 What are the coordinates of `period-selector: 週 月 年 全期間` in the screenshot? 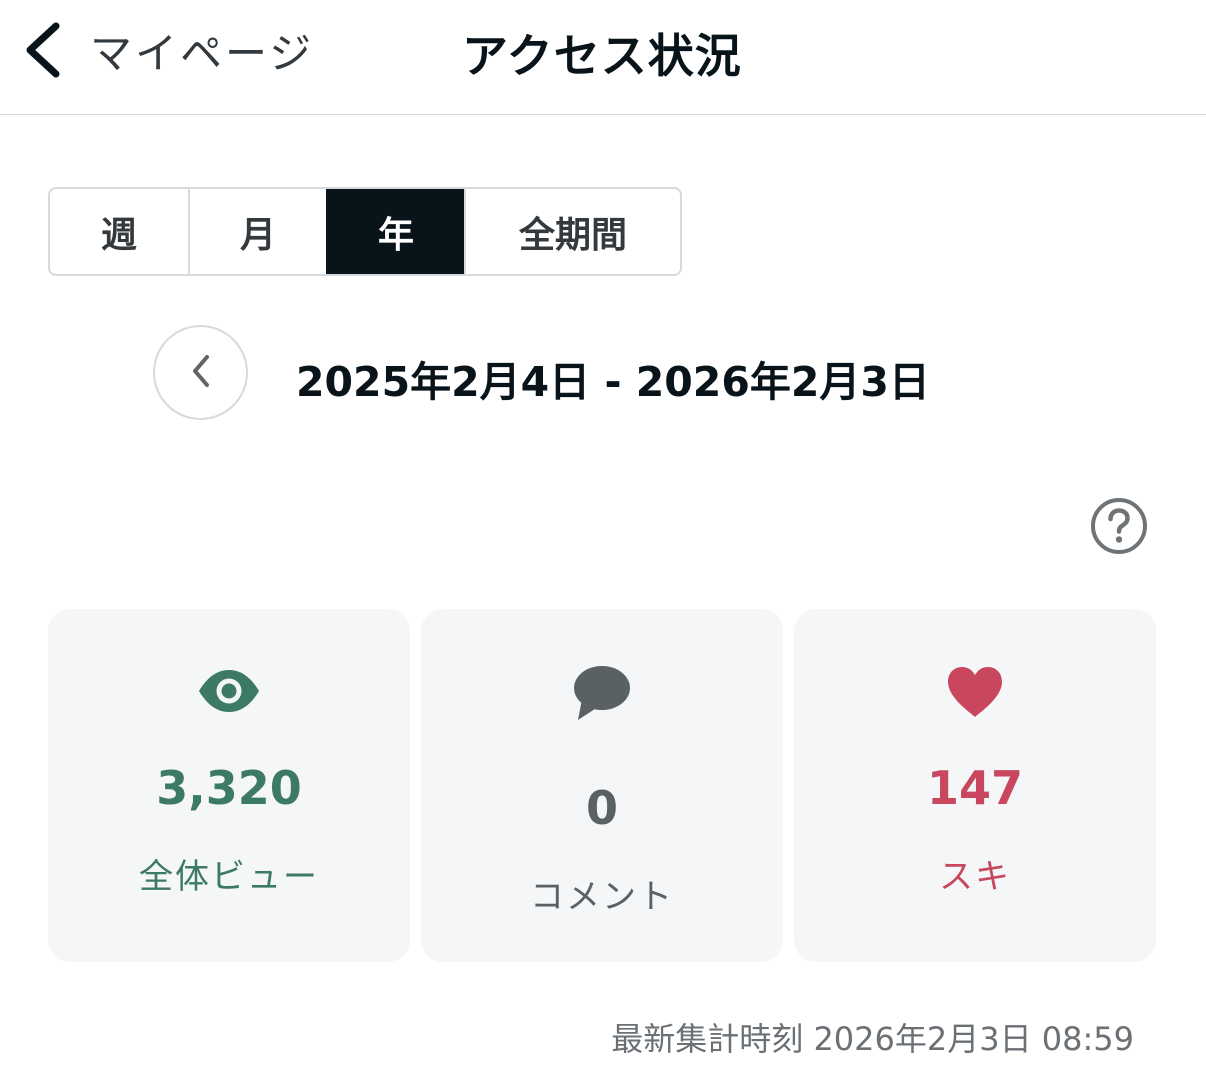 It's located at (365, 231).